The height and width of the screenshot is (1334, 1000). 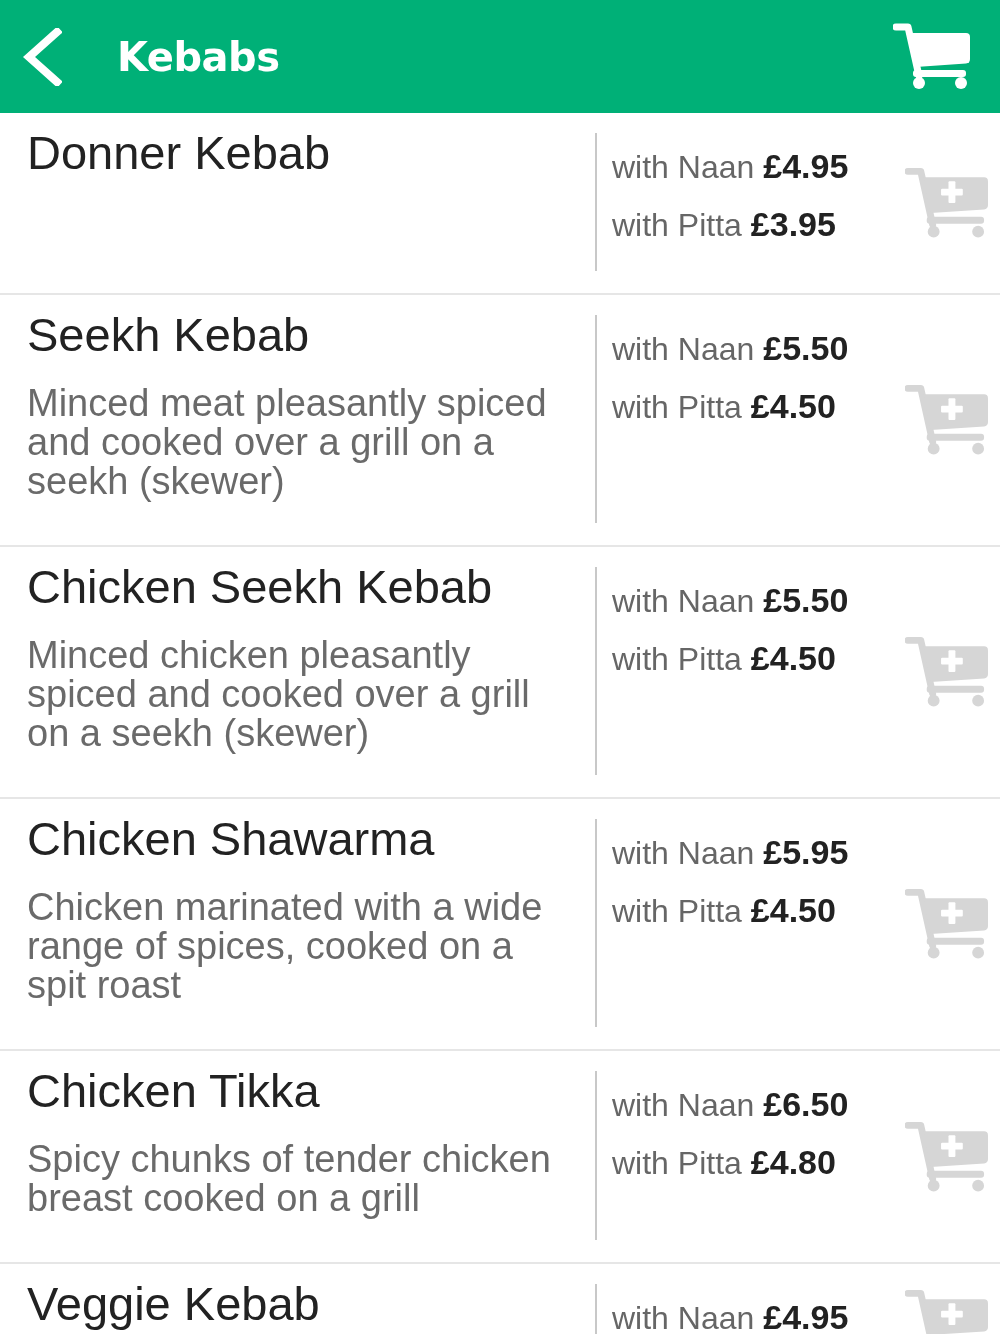 I want to click on item-name: Chicken Tikka, so click(x=174, y=1090).